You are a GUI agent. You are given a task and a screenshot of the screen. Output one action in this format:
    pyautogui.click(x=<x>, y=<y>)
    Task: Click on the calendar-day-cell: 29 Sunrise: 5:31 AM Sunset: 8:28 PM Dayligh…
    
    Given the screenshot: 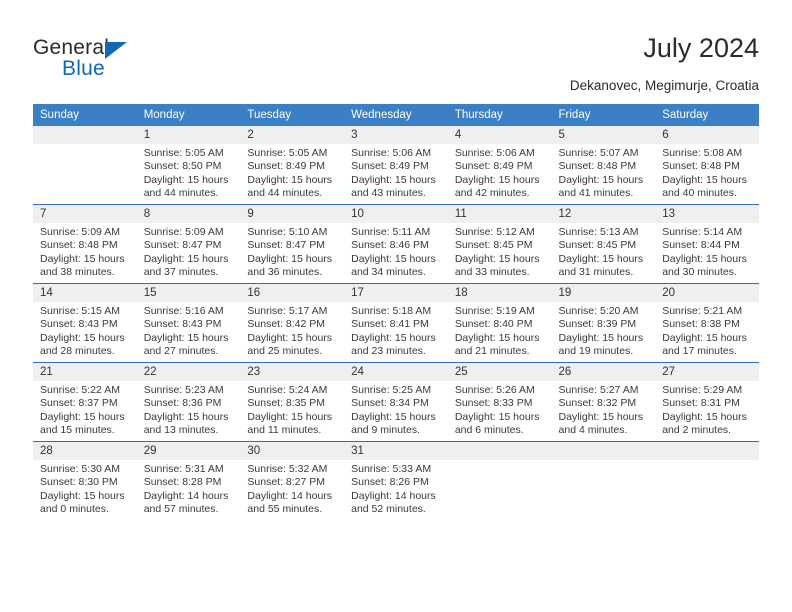 What is the action you would take?
    pyautogui.click(x=188, y=480)
    